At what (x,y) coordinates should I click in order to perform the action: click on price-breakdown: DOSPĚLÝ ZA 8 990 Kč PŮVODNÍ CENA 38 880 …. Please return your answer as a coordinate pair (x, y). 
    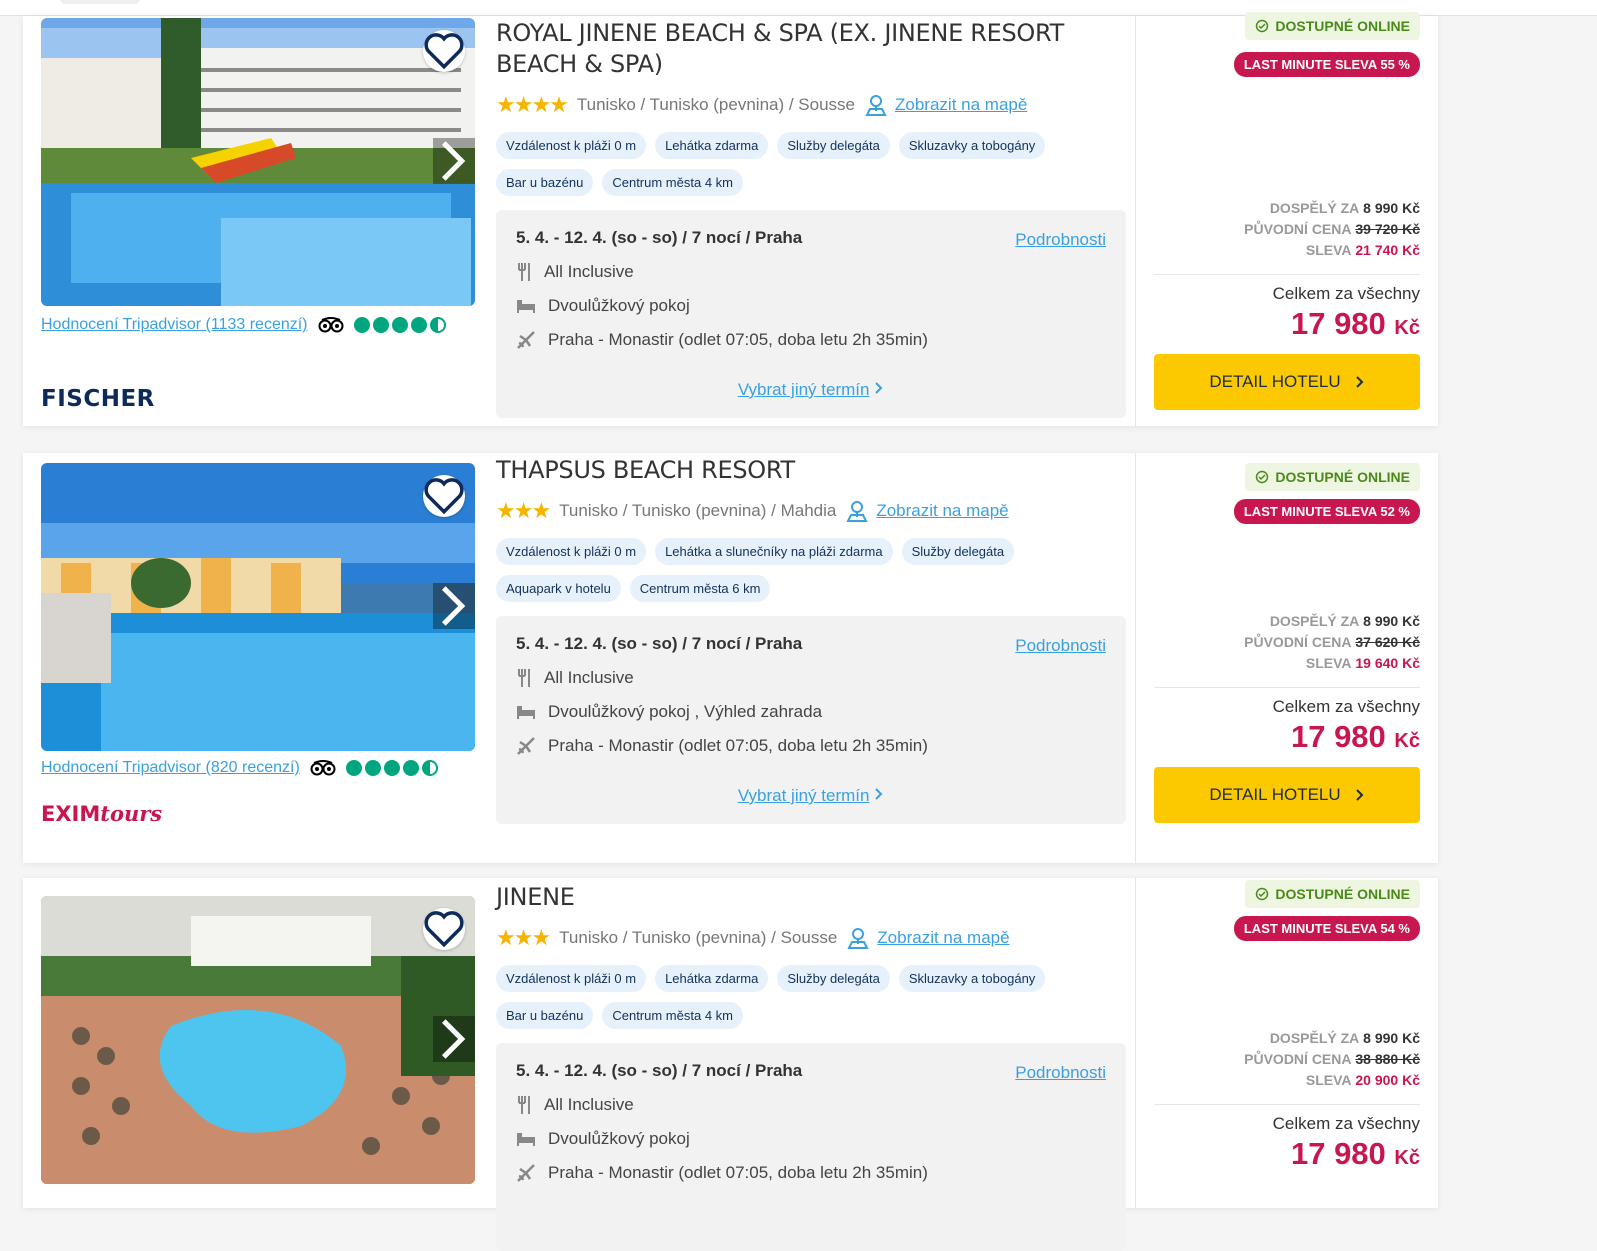
    Looking at the image, I should click on (1332, 1059).